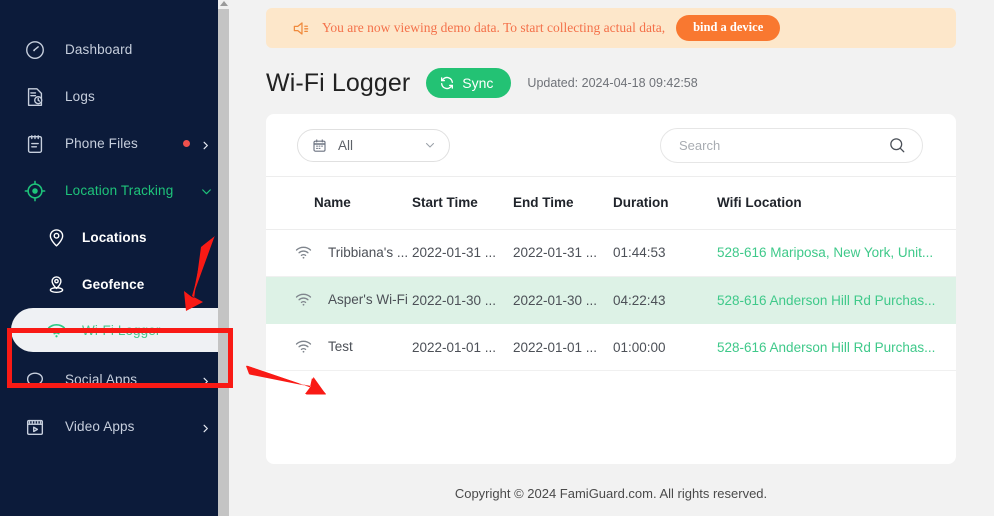 The height and width of the screenshot is (516, 994). I want to click on column-header-name: Name, so click(339, 203).